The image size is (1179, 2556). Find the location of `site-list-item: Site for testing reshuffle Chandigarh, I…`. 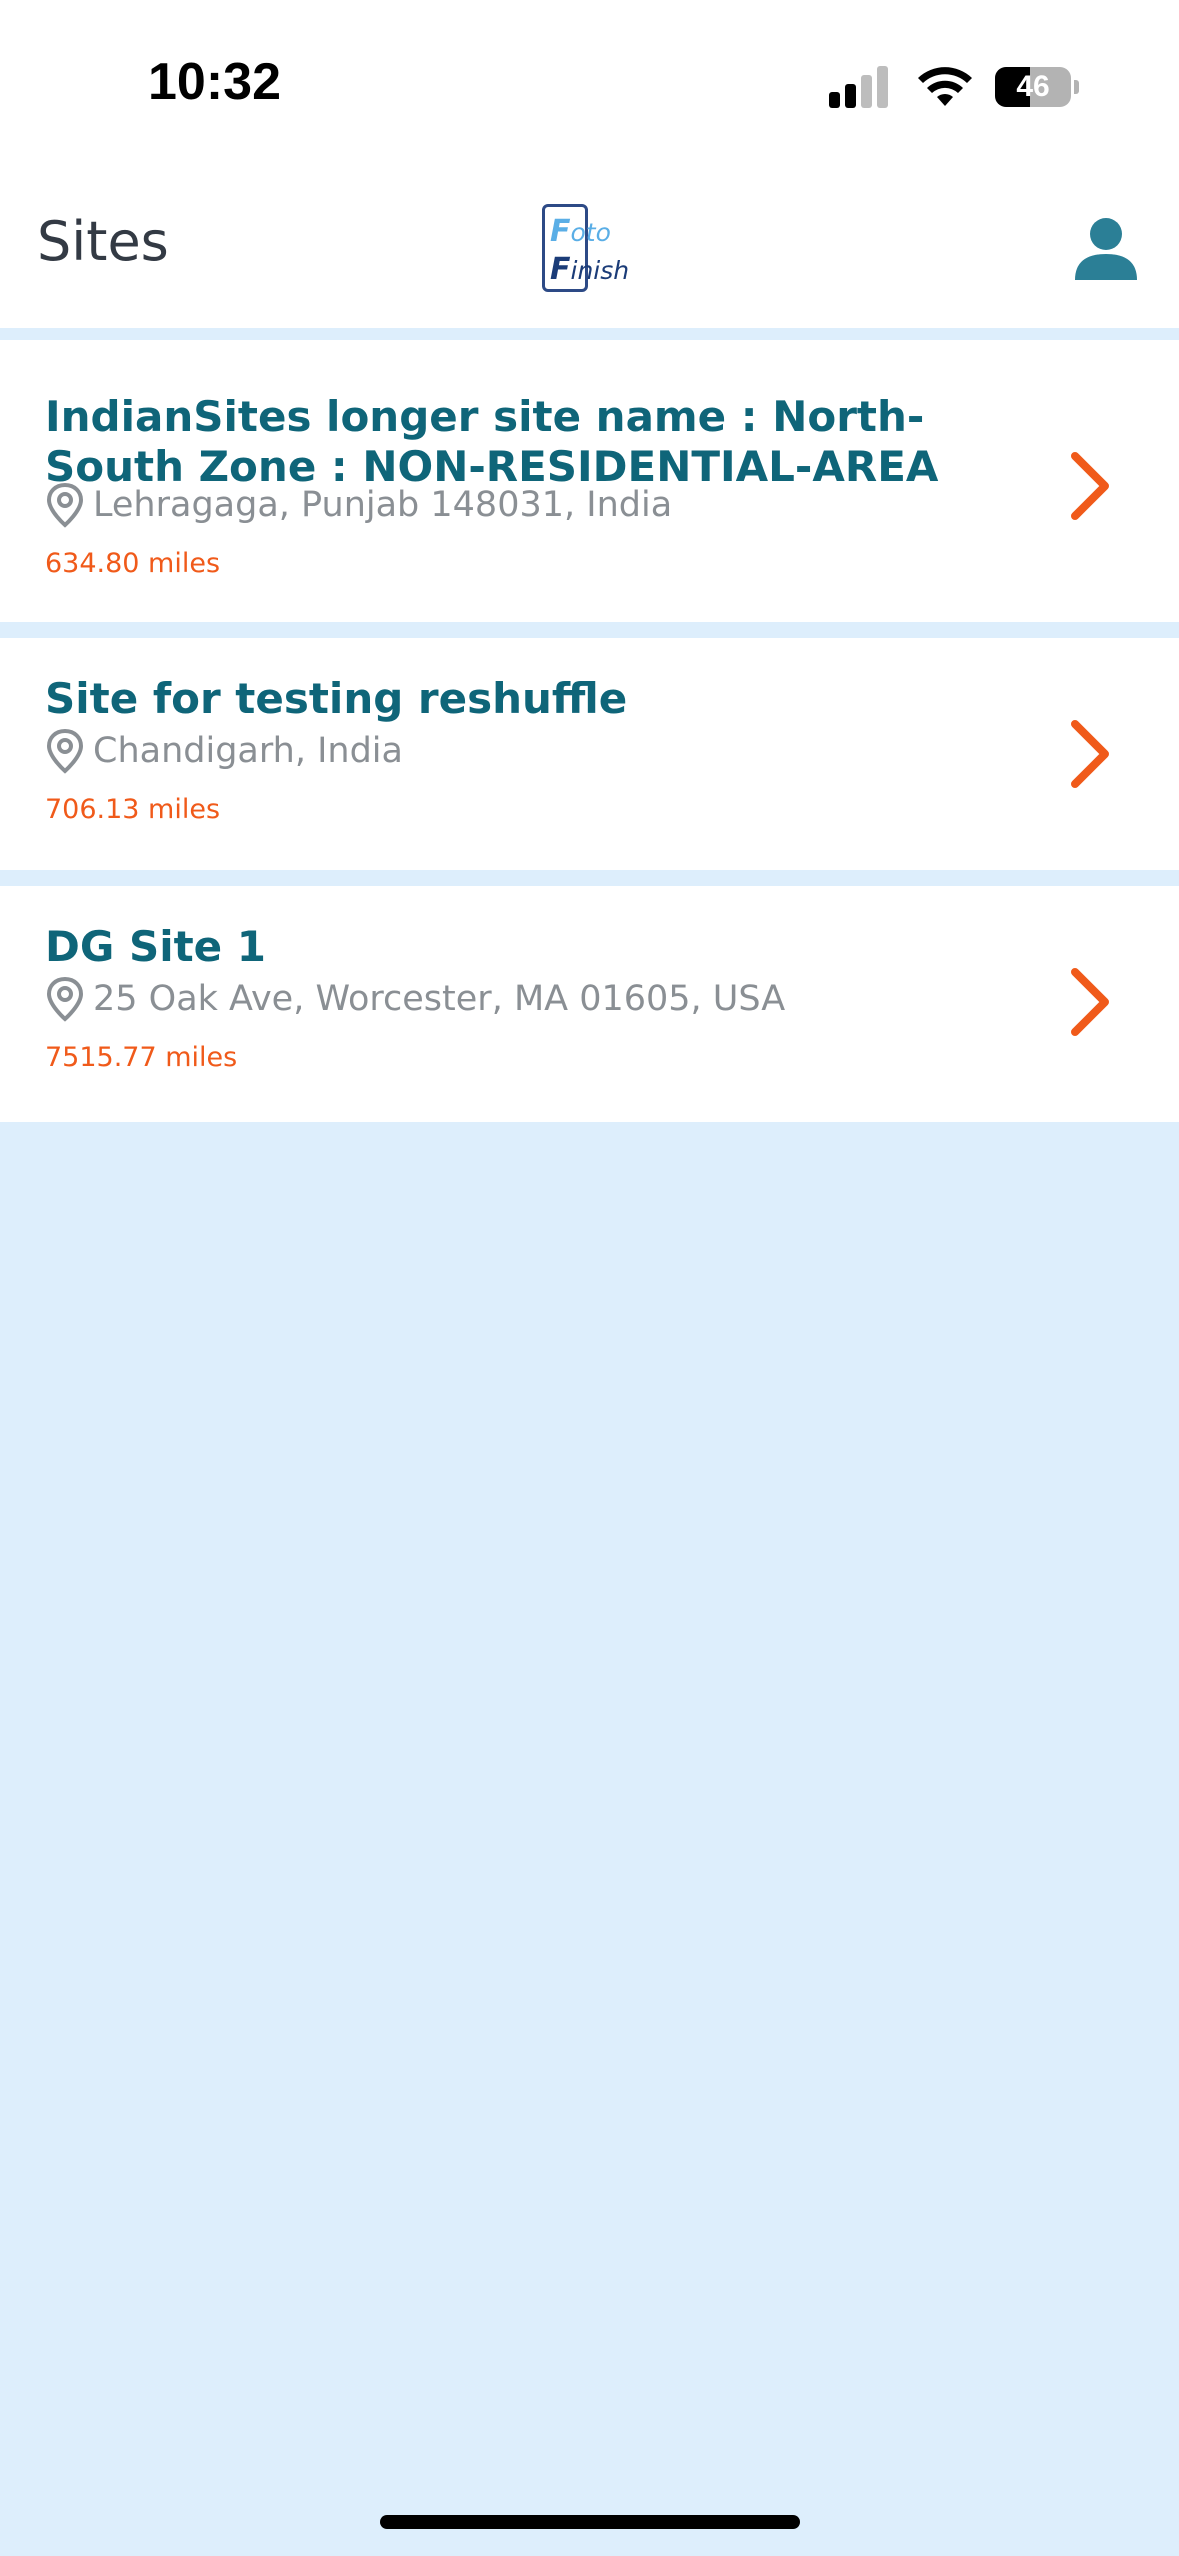

site-list-item: Site for testing reshuffle Chandigarh, I… is located at coordinates (589, 754).